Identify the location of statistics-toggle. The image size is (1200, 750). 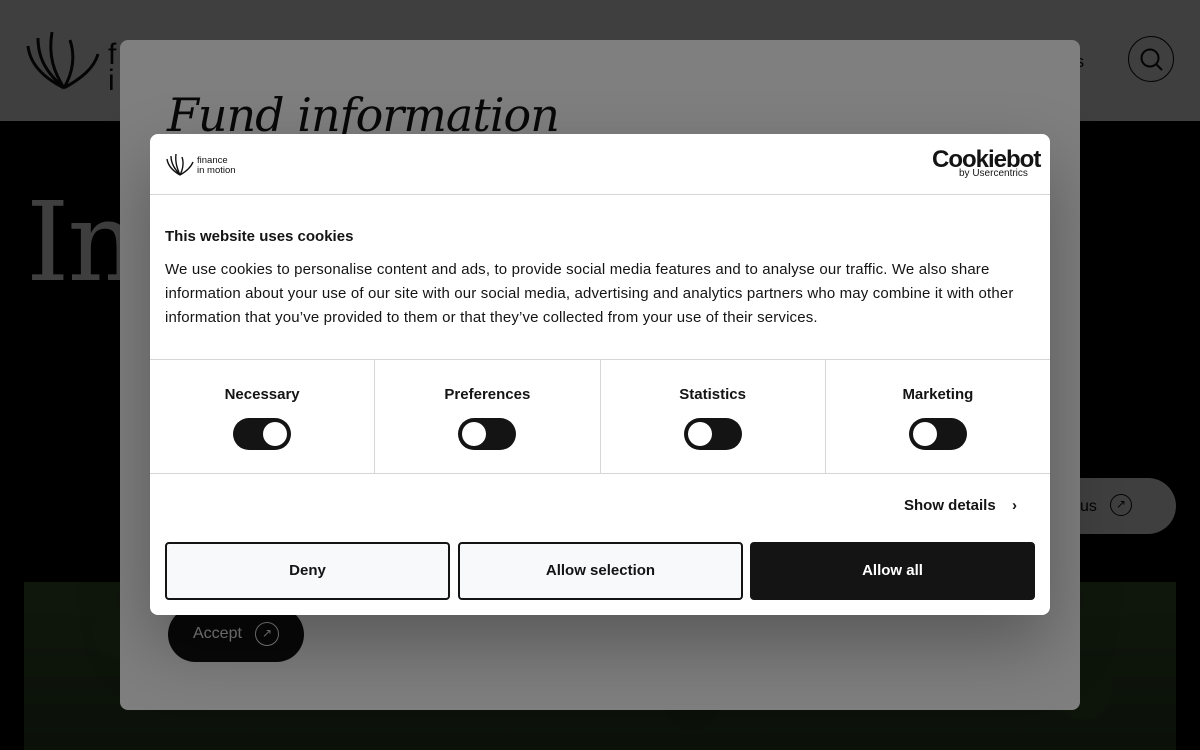
(712, 434).